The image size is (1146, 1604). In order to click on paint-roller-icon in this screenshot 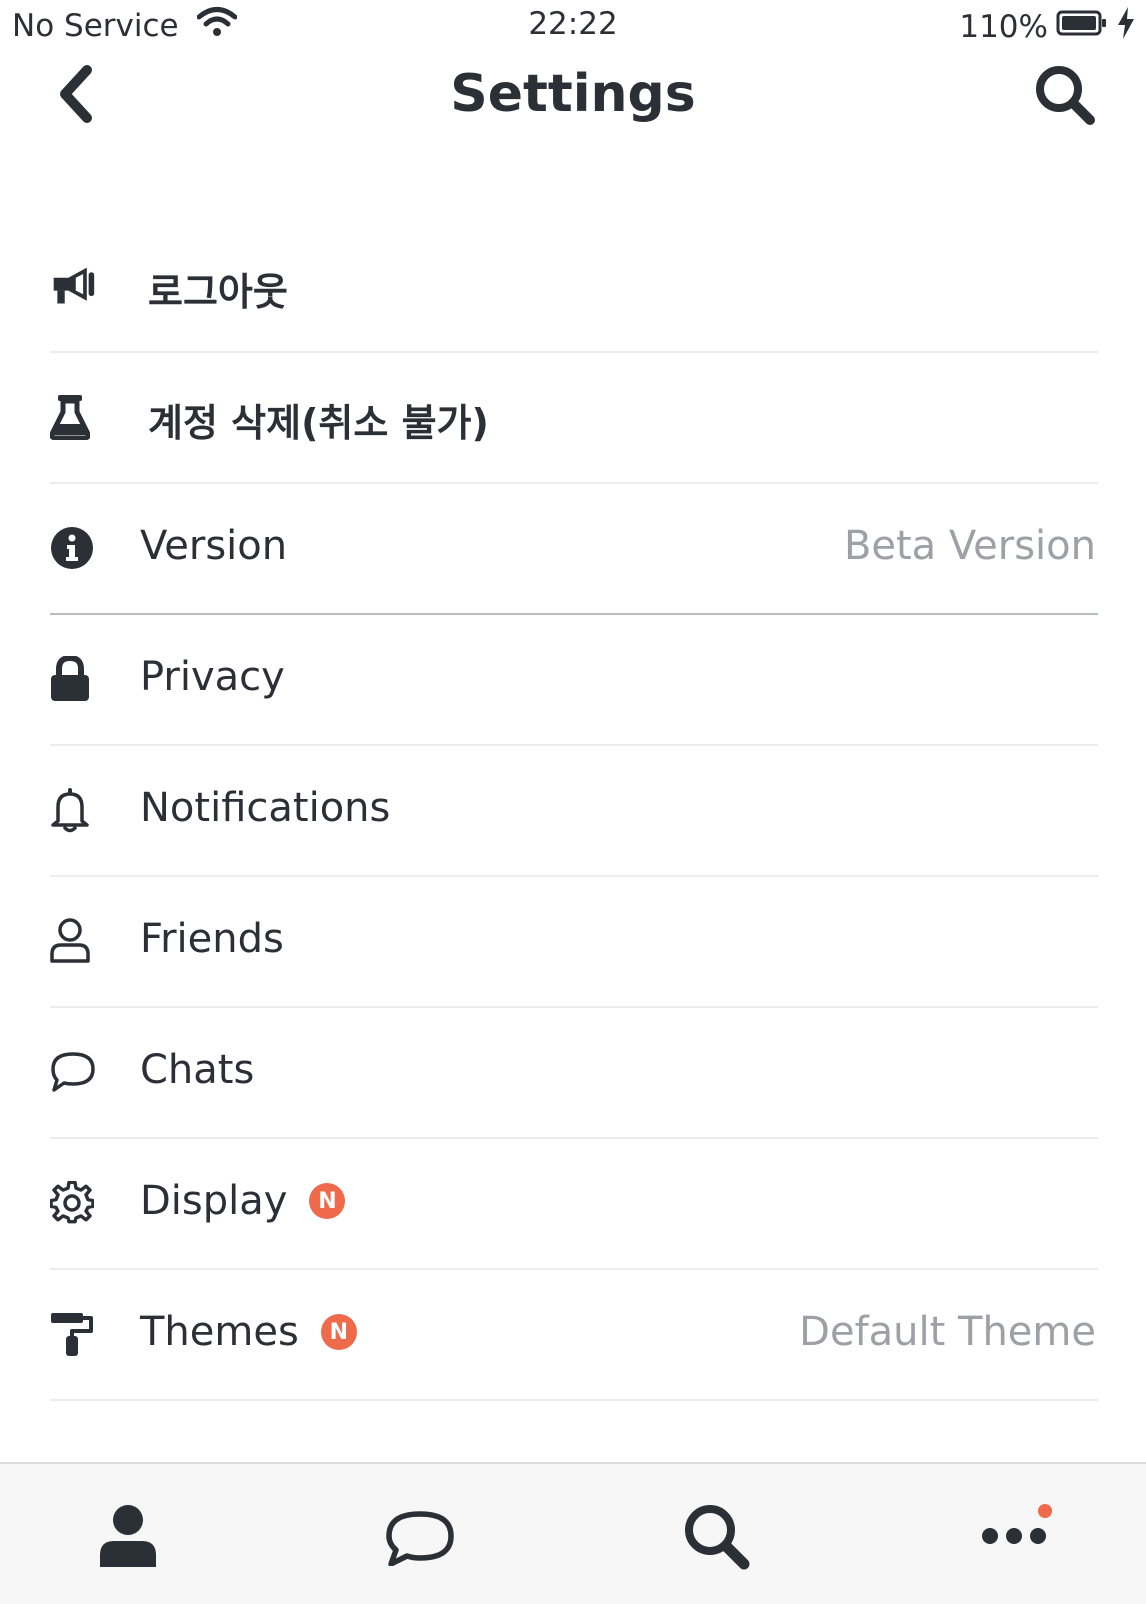, I will do `click(73, 1334)`.